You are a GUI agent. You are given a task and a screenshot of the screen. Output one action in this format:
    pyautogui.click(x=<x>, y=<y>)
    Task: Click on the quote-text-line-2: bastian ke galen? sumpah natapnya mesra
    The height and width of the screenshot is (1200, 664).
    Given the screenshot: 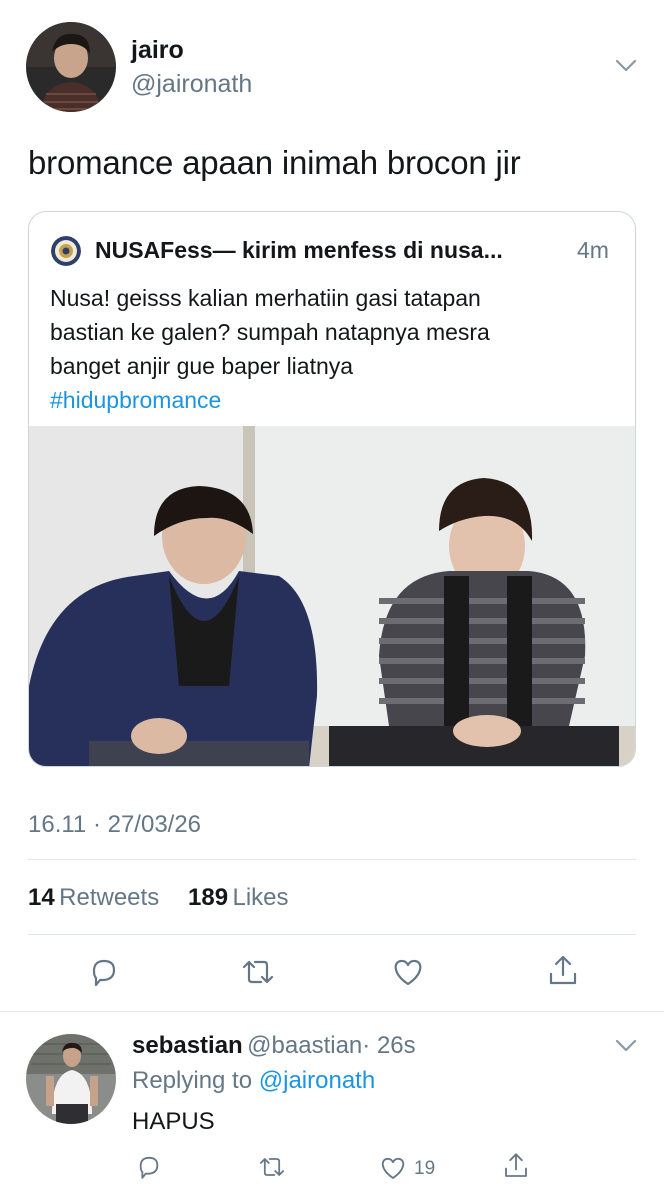 What is the action you would take?
    pyautogui.click(x=270, y=332)
    